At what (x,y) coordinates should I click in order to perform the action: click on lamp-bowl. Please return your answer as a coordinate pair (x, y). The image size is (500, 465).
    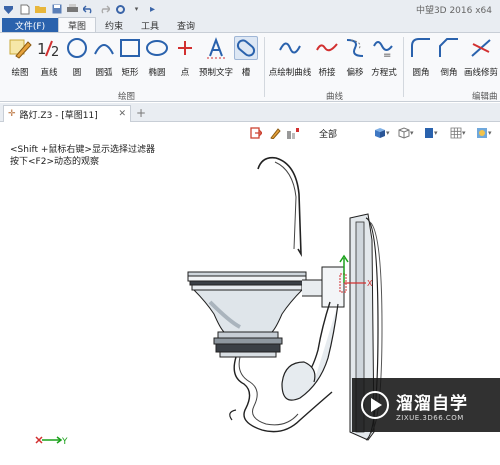
    Looking at the image, I should click on (248, 311).